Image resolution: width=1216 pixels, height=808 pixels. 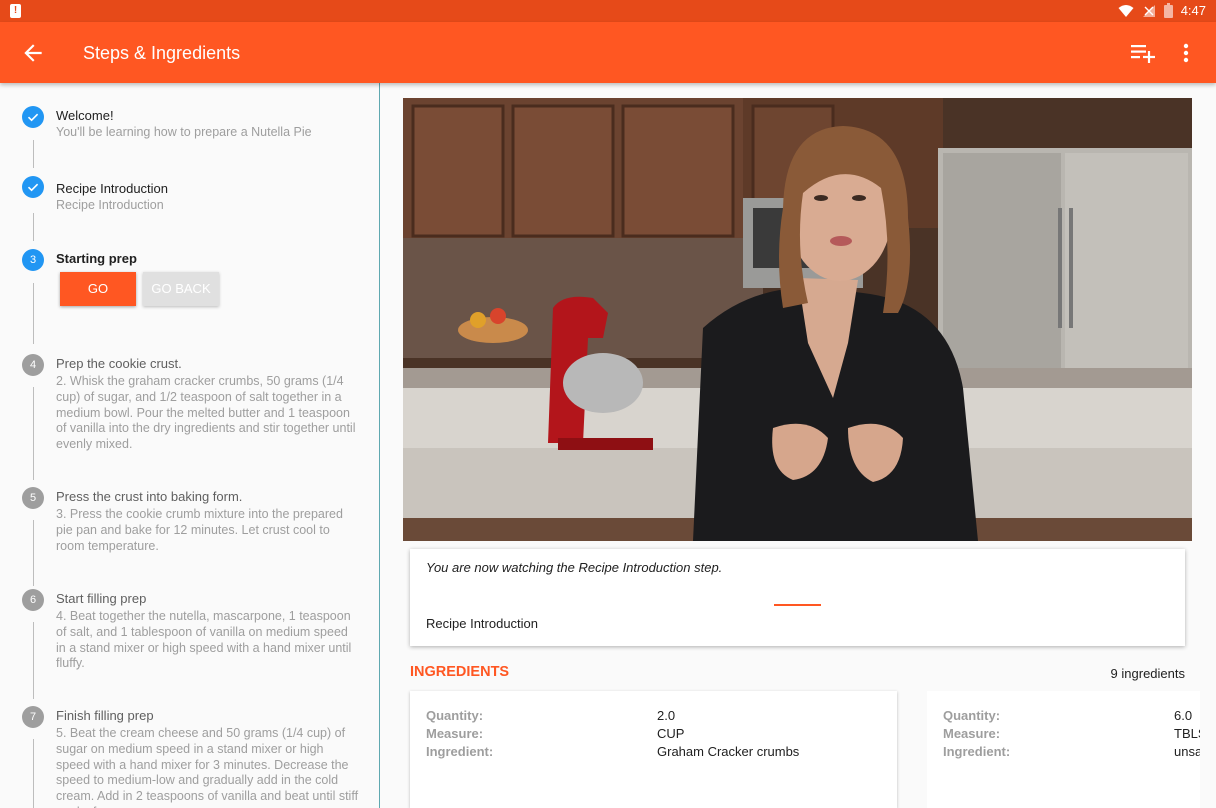 I want to click on signal-icon, so click(x=1148, y=10).